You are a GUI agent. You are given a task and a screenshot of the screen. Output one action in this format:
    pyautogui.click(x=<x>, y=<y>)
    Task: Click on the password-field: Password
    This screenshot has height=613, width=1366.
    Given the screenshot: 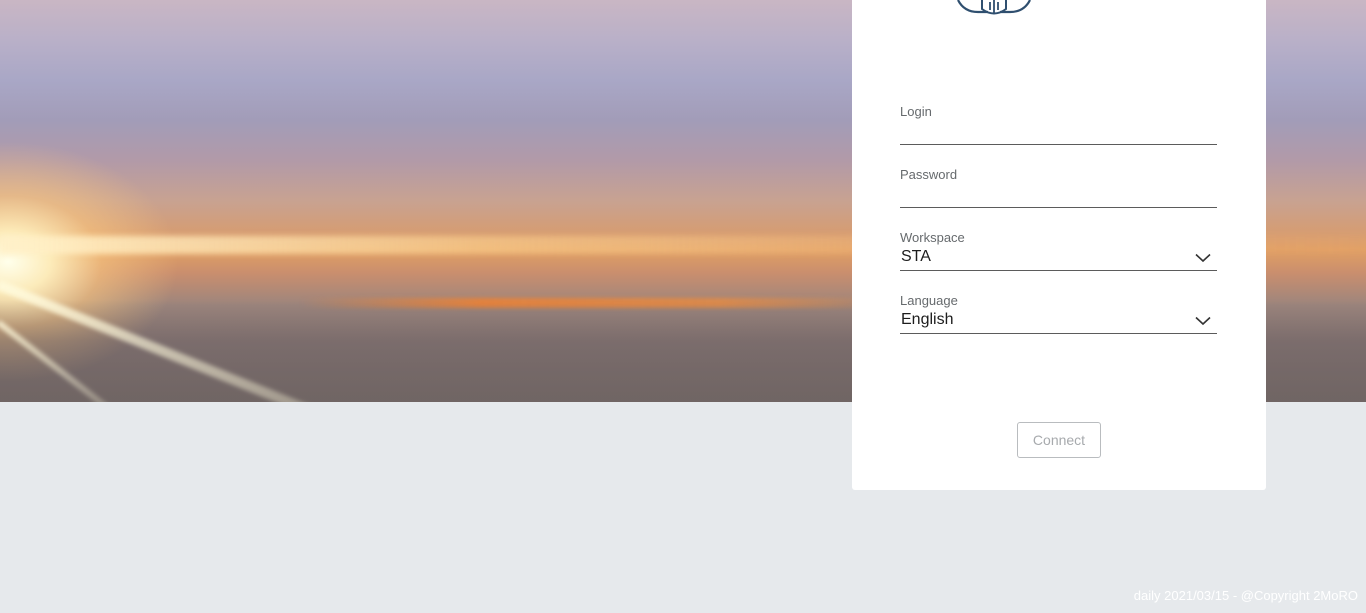 What is the action you would take?
    pyautogui.click(x=1058, y=187)
    